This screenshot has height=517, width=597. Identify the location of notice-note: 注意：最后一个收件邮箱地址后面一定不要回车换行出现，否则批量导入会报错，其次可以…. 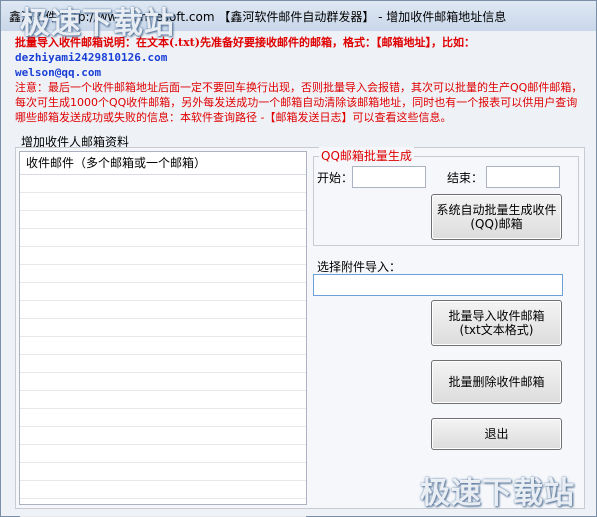
(299, 102).